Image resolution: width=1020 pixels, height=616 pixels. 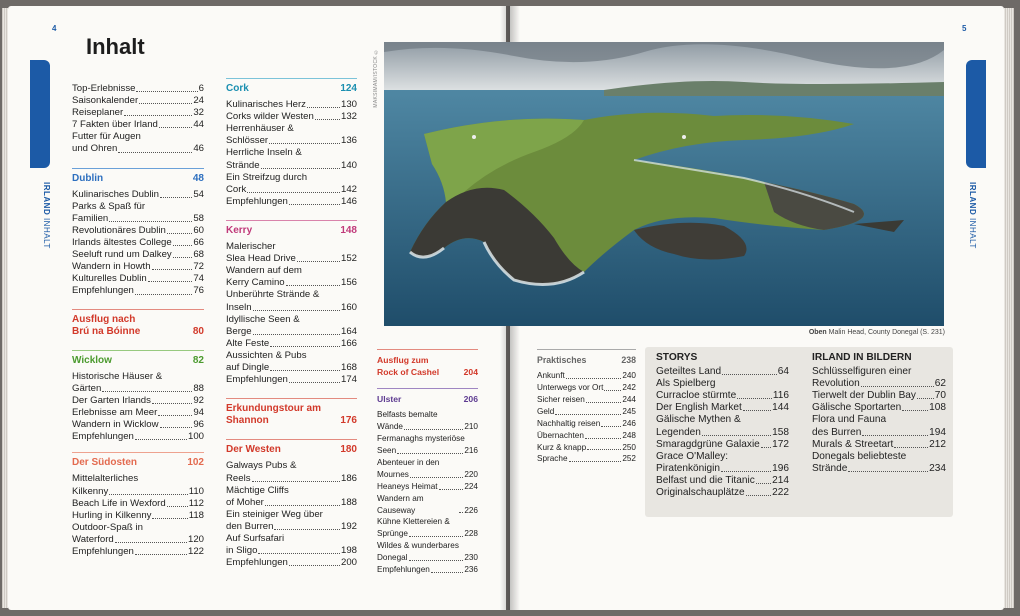 What do you see at coordinates (274, 514) in the screenshot?
I see `toc-entry-line1: Ein steiniger Weg über` at bounding box center [274, 514].